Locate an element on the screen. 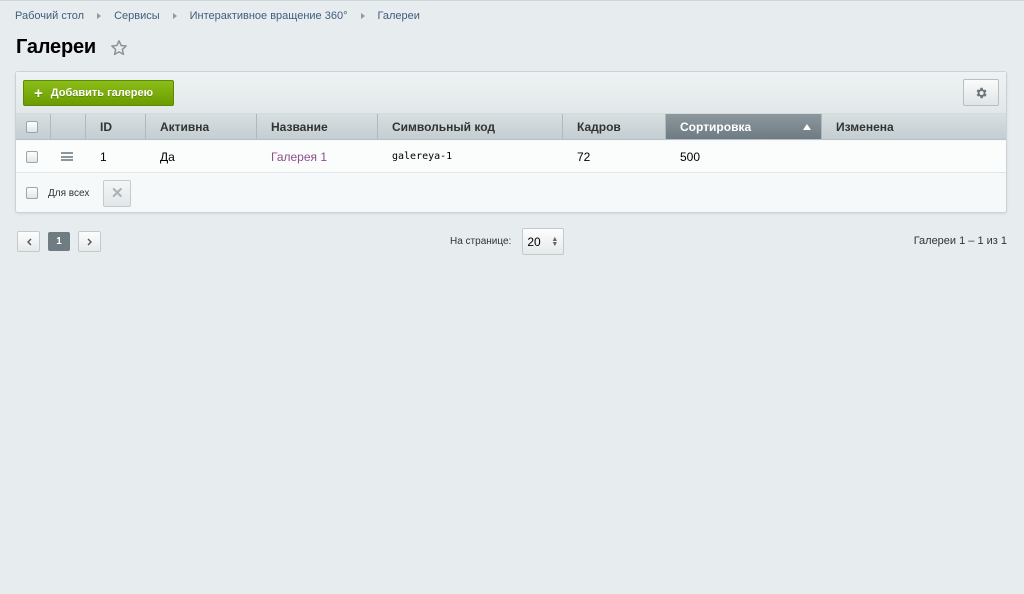 This screenshot has width=1024, height=594. row-menu-icon is located at coordinates (67, 156).